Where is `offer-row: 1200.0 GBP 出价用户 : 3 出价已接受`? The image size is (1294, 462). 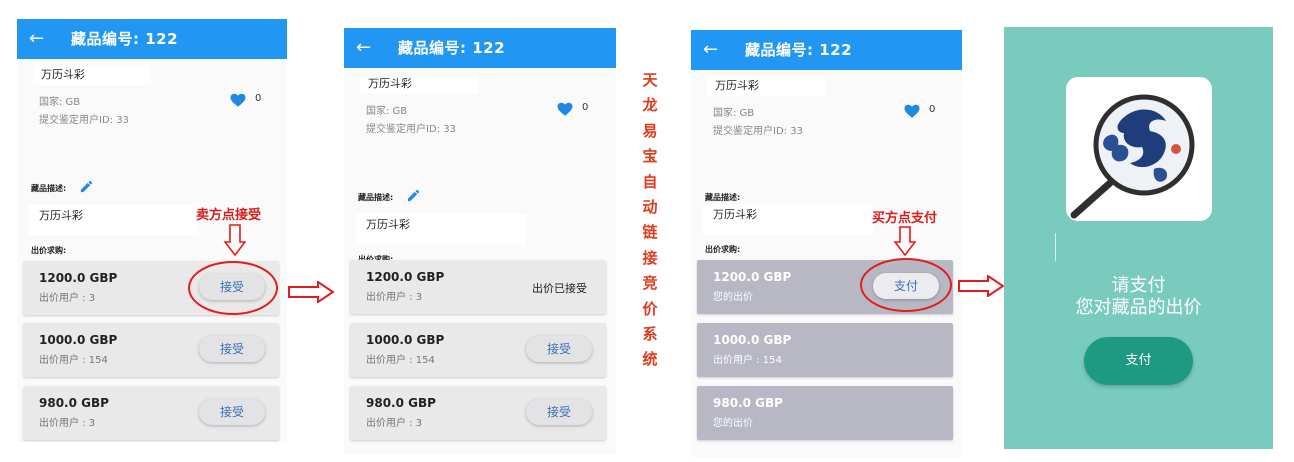 offer-row: 1200.0 GBP 出价用户 : 3 出价已接受 is located at coordinates (478, 287).